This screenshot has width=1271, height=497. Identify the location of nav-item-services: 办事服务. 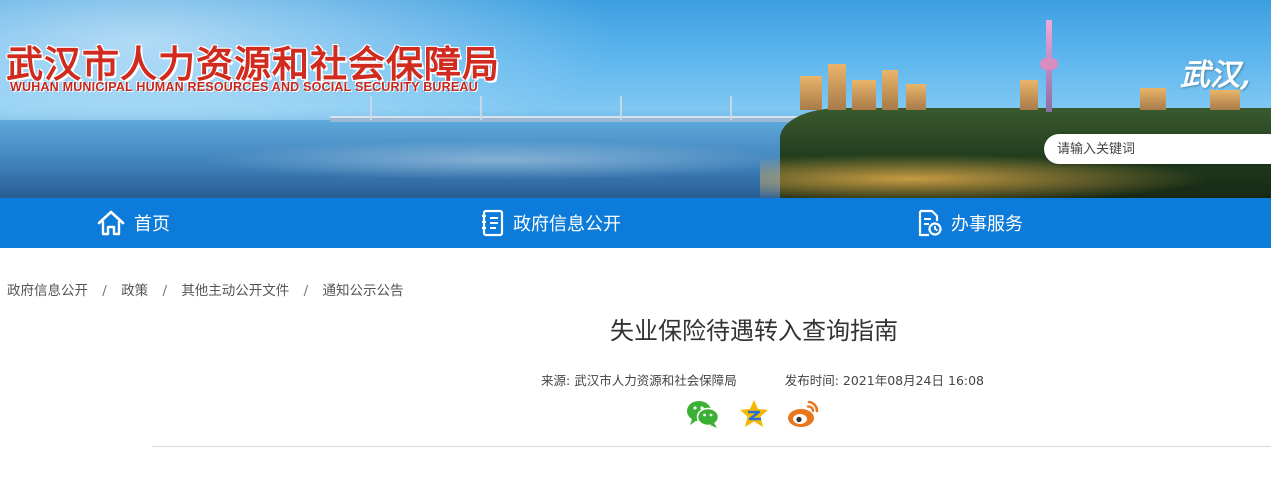
(970, 223).